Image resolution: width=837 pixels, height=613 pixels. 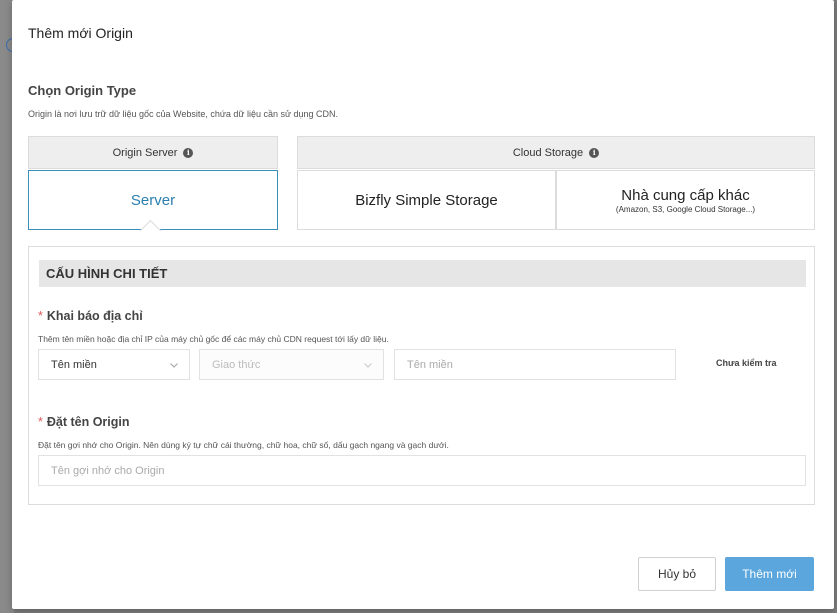 What do you see at coordinates (535, 364) in the screenshot?
I see `domain-input: Tên miền` at bounding box center [535, 364].